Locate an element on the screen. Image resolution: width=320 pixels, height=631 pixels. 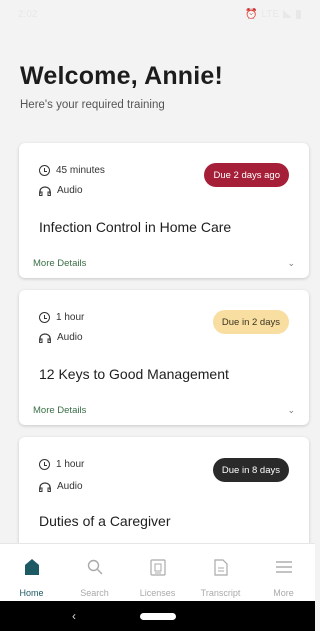
transcript-icon is located at coordinates (220, 567).